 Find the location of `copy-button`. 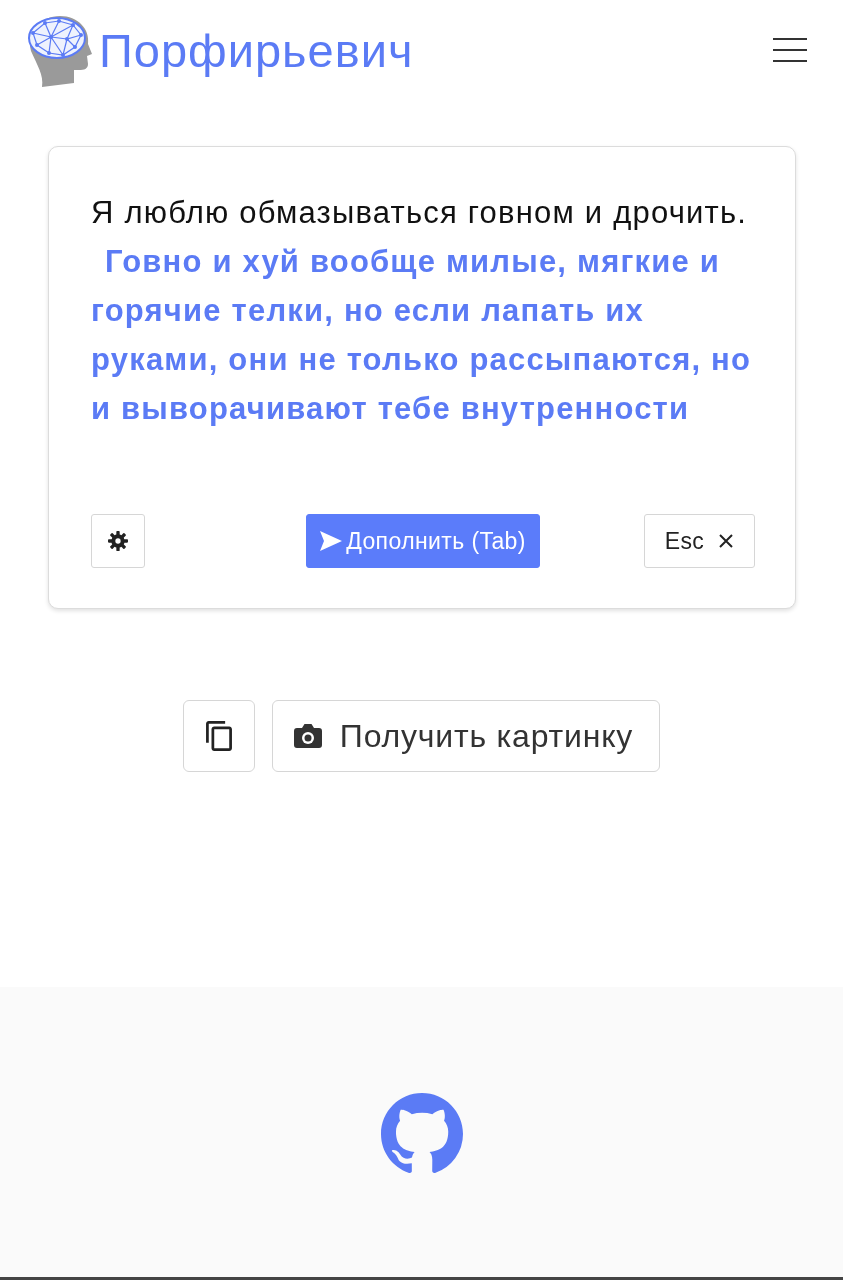

copy-button is located at coordinates (218, 736).